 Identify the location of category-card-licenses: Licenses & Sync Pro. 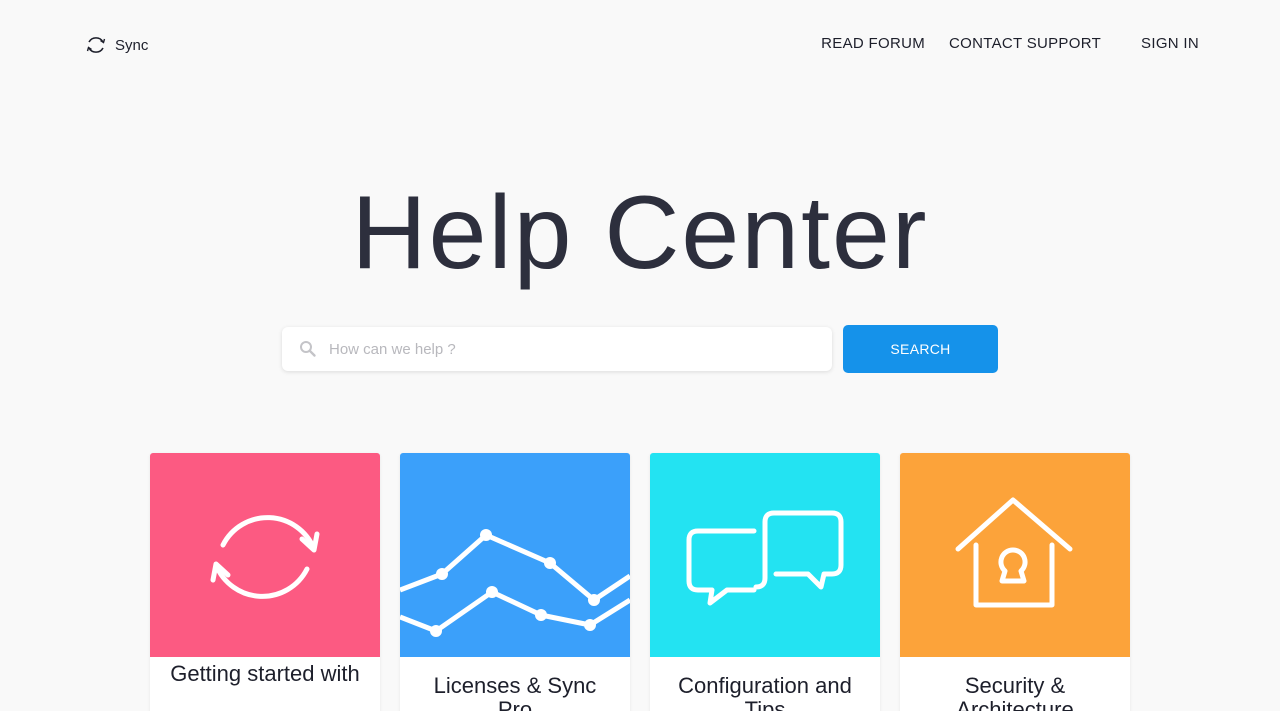
(515, 582).